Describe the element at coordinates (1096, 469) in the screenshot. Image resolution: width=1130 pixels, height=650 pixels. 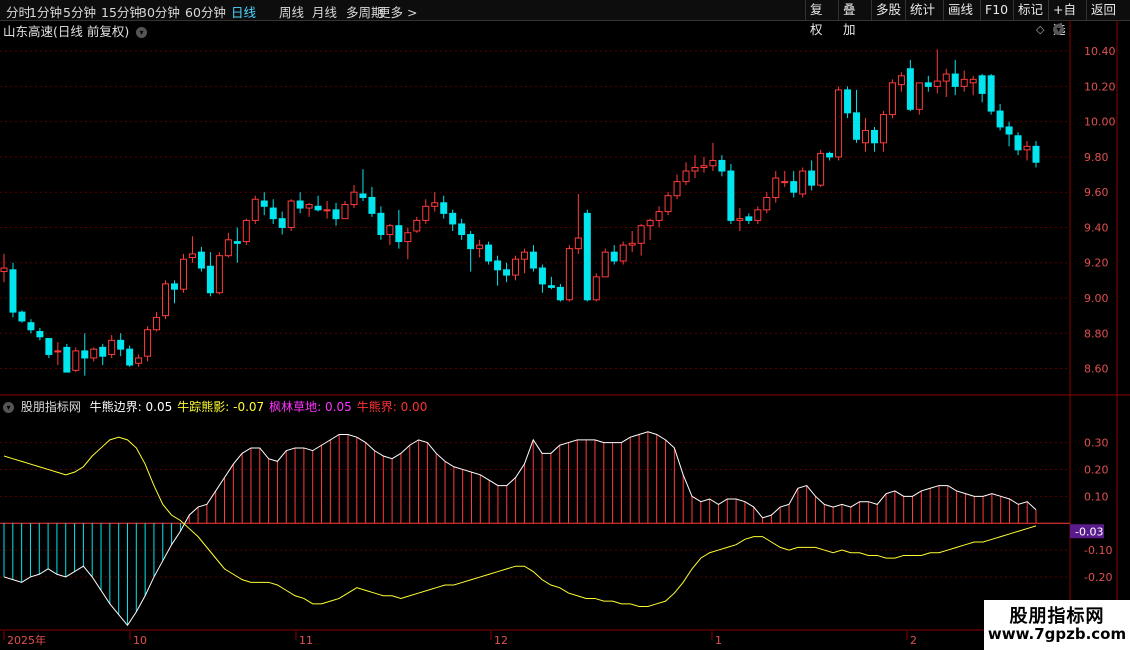
I see `indicator-tick-label: 0.20` at that location.